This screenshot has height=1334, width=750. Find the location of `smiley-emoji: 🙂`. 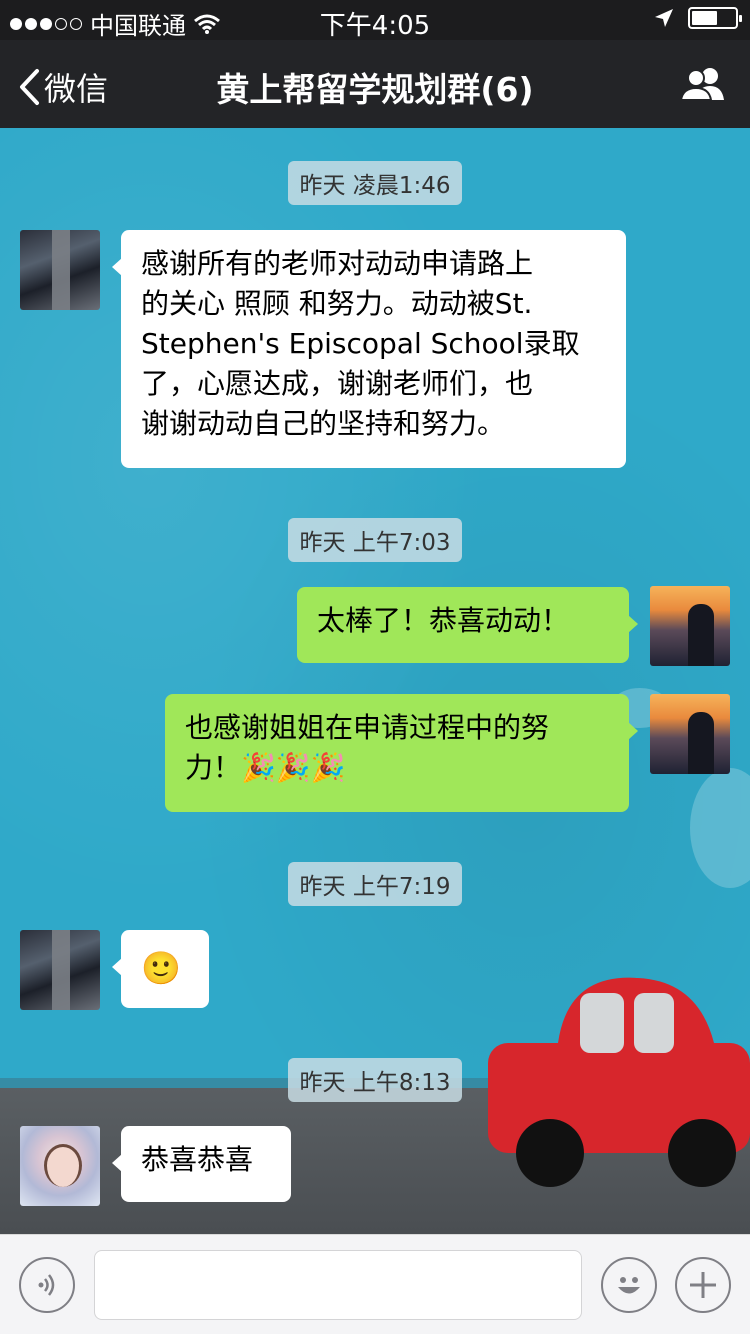

smiley-emoji: 🙂 is located at coordinates (161, 968).